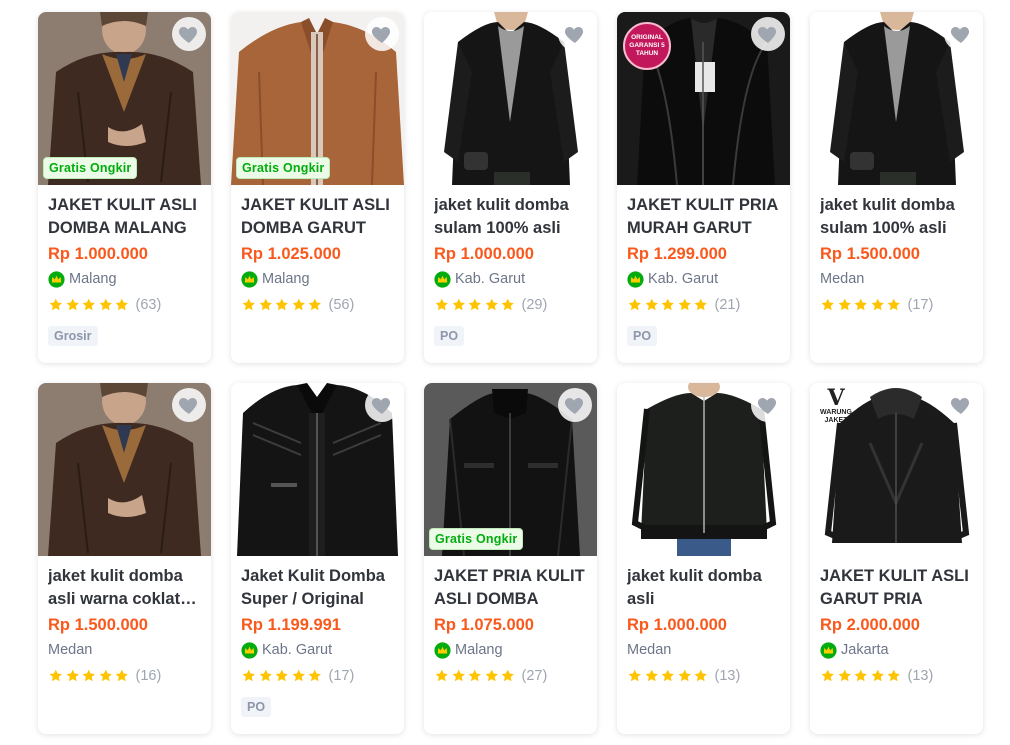 The width and height of the screenshot is (1010, 745). I want to click on product-label-tag: Grosir, so click(73, 336).